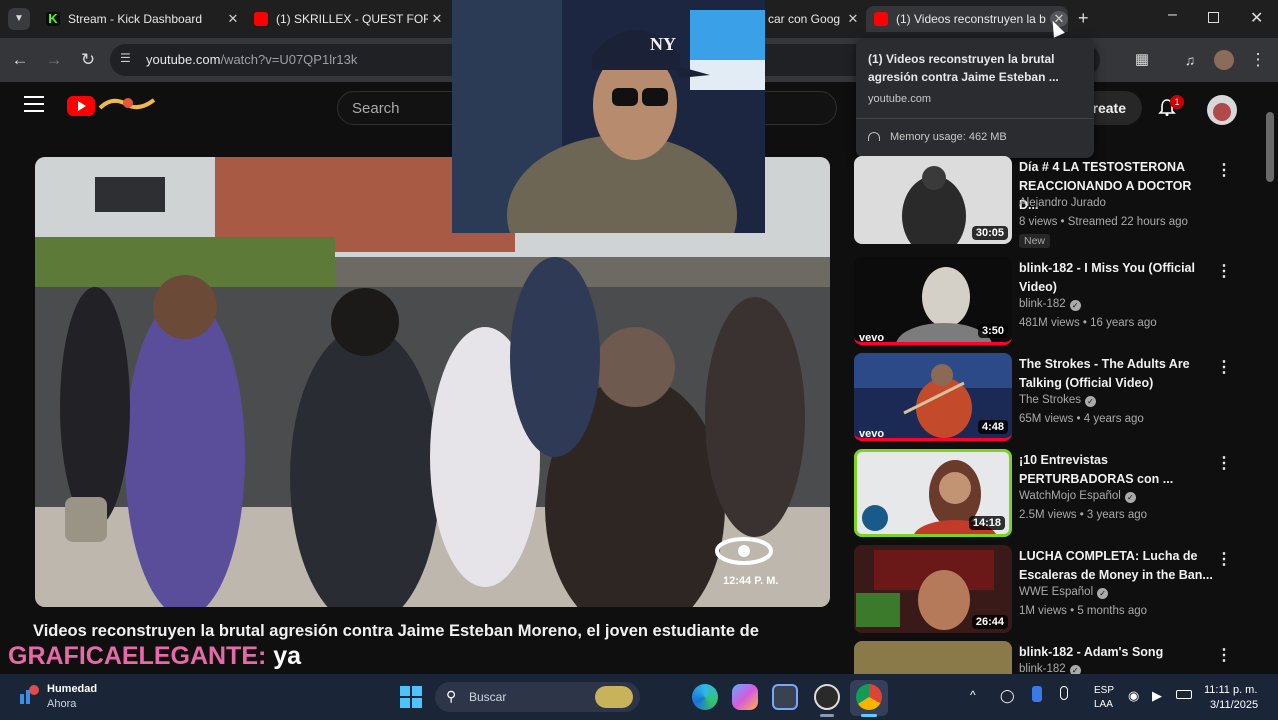 The width and height of the screenshot is (1278, 720). Describe the element at coordinates (1184, 694) in the screenshot. I see `battery-icon` at that location.